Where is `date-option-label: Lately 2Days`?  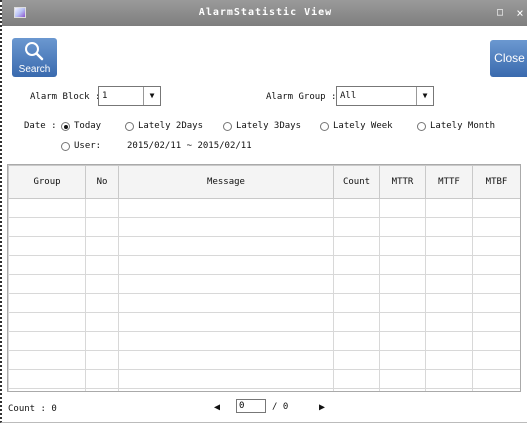
date-option-label: Lately 2Days is located at coordinates (171, 126).